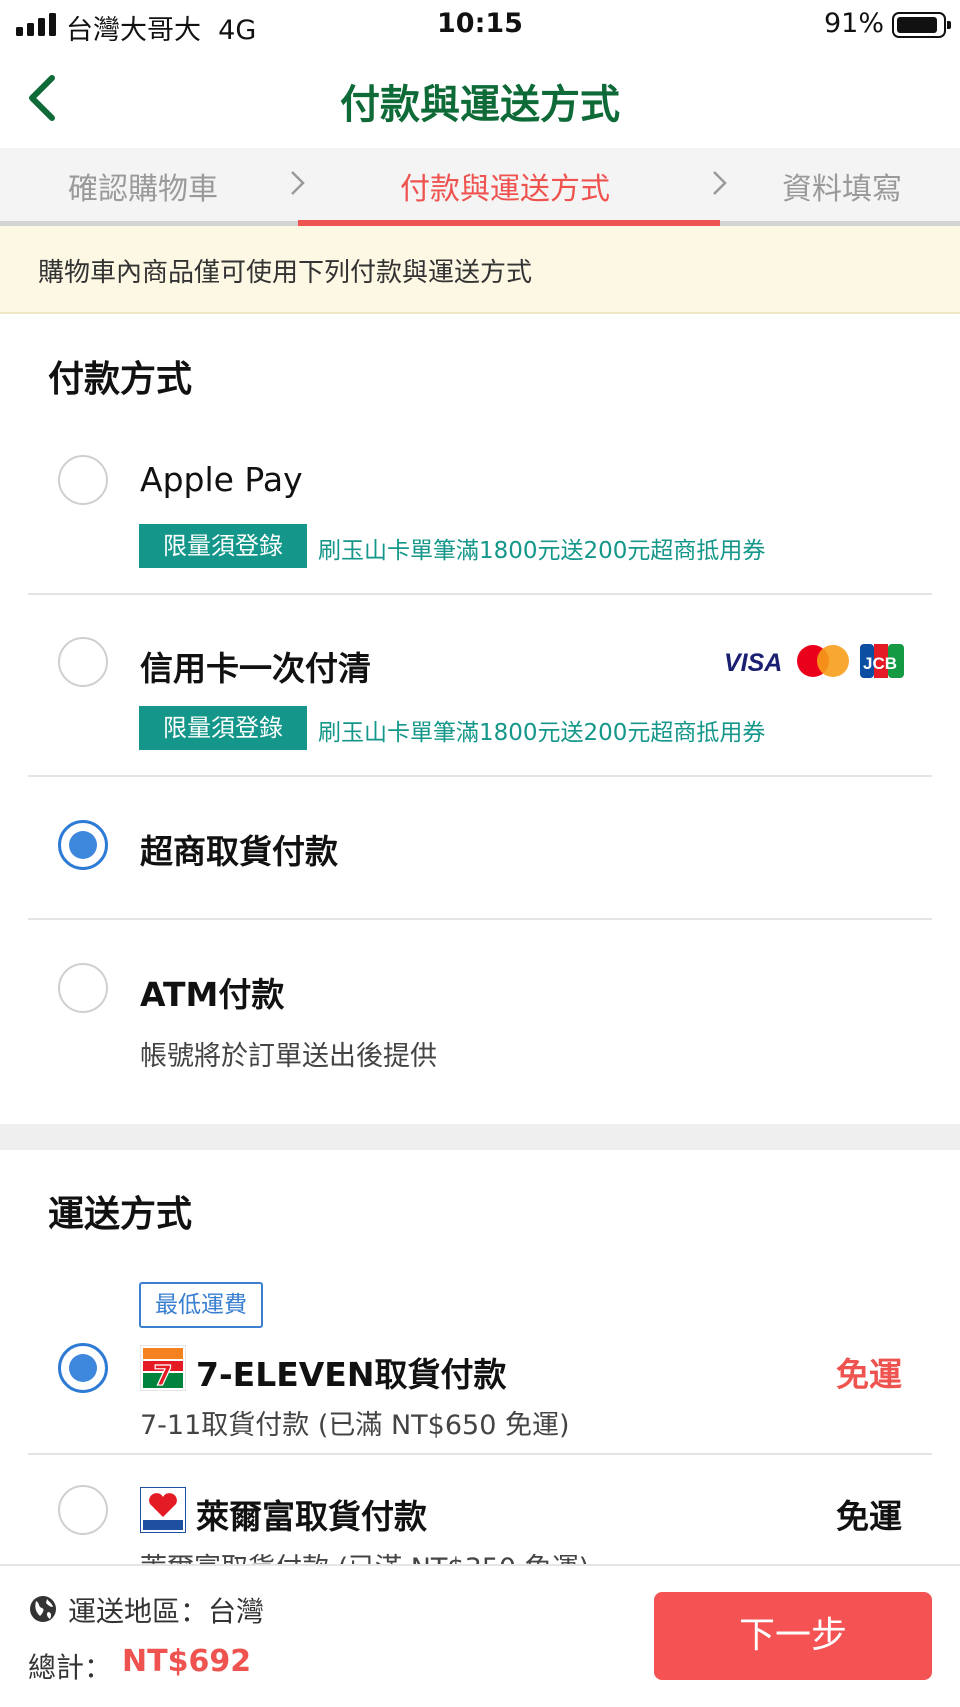  Describe the element at coordinates (793, 1636) in the screenshot. I see `next-step-button: 下一步` at that location.